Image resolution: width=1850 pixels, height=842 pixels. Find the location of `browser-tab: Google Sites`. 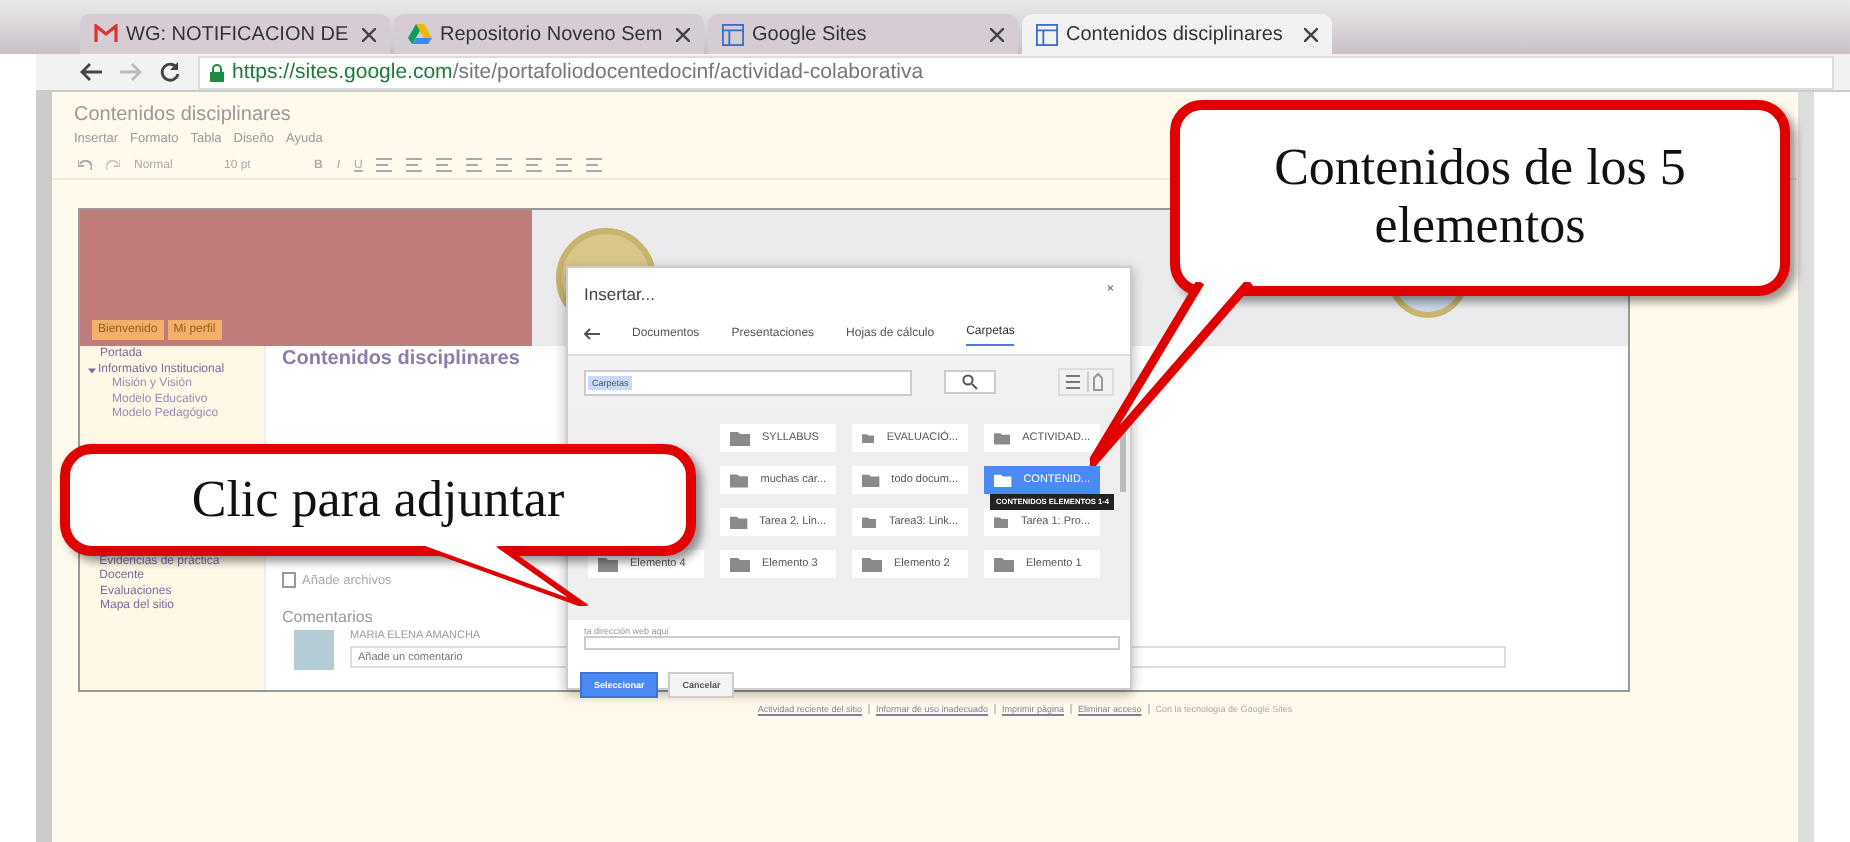

browser-tab: Google Sites is located at coordinates (863, 34).